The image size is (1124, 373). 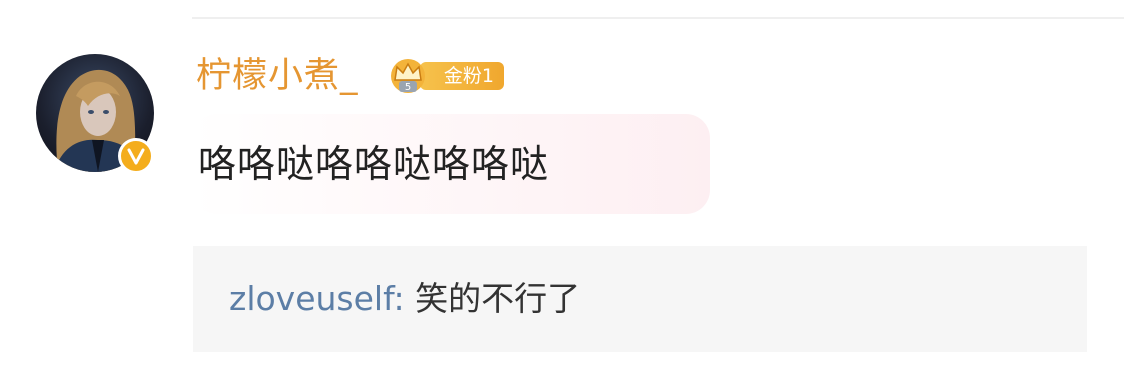 I want to click on comment-text: 咯咯哒咯咯哒咯咯哒, so click(x=374, y=164).